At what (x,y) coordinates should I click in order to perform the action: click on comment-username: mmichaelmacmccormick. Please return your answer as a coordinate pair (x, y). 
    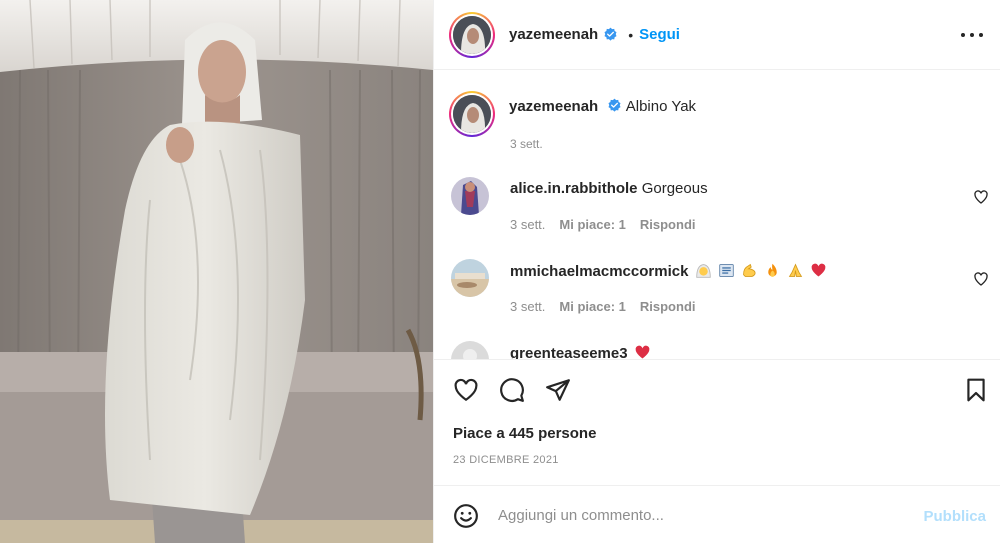
    Looking at the image, I should click on (599, 271).